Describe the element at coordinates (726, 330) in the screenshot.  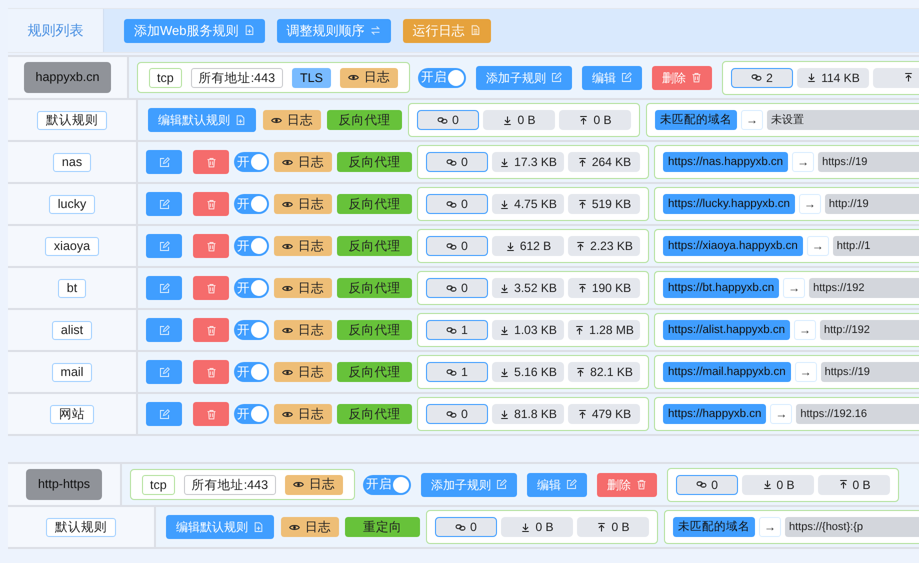
I see `source-domain: https://alist.happyxb.cn` at that location.